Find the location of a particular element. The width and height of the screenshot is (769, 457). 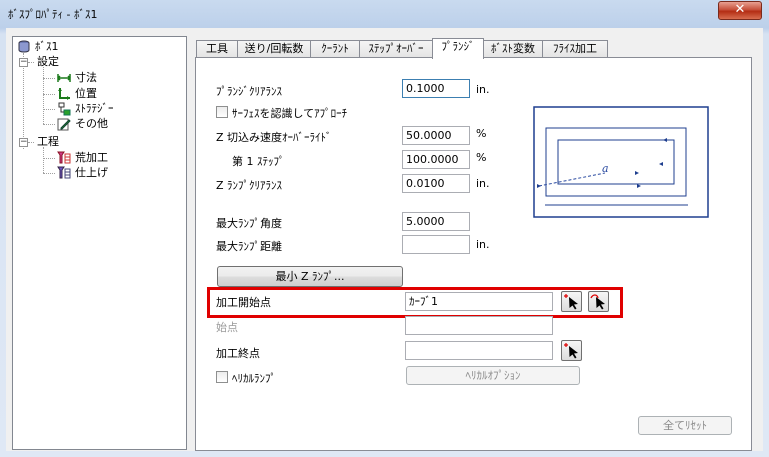

tree-label-settings: 設定 is located at coordinates (48, 61).